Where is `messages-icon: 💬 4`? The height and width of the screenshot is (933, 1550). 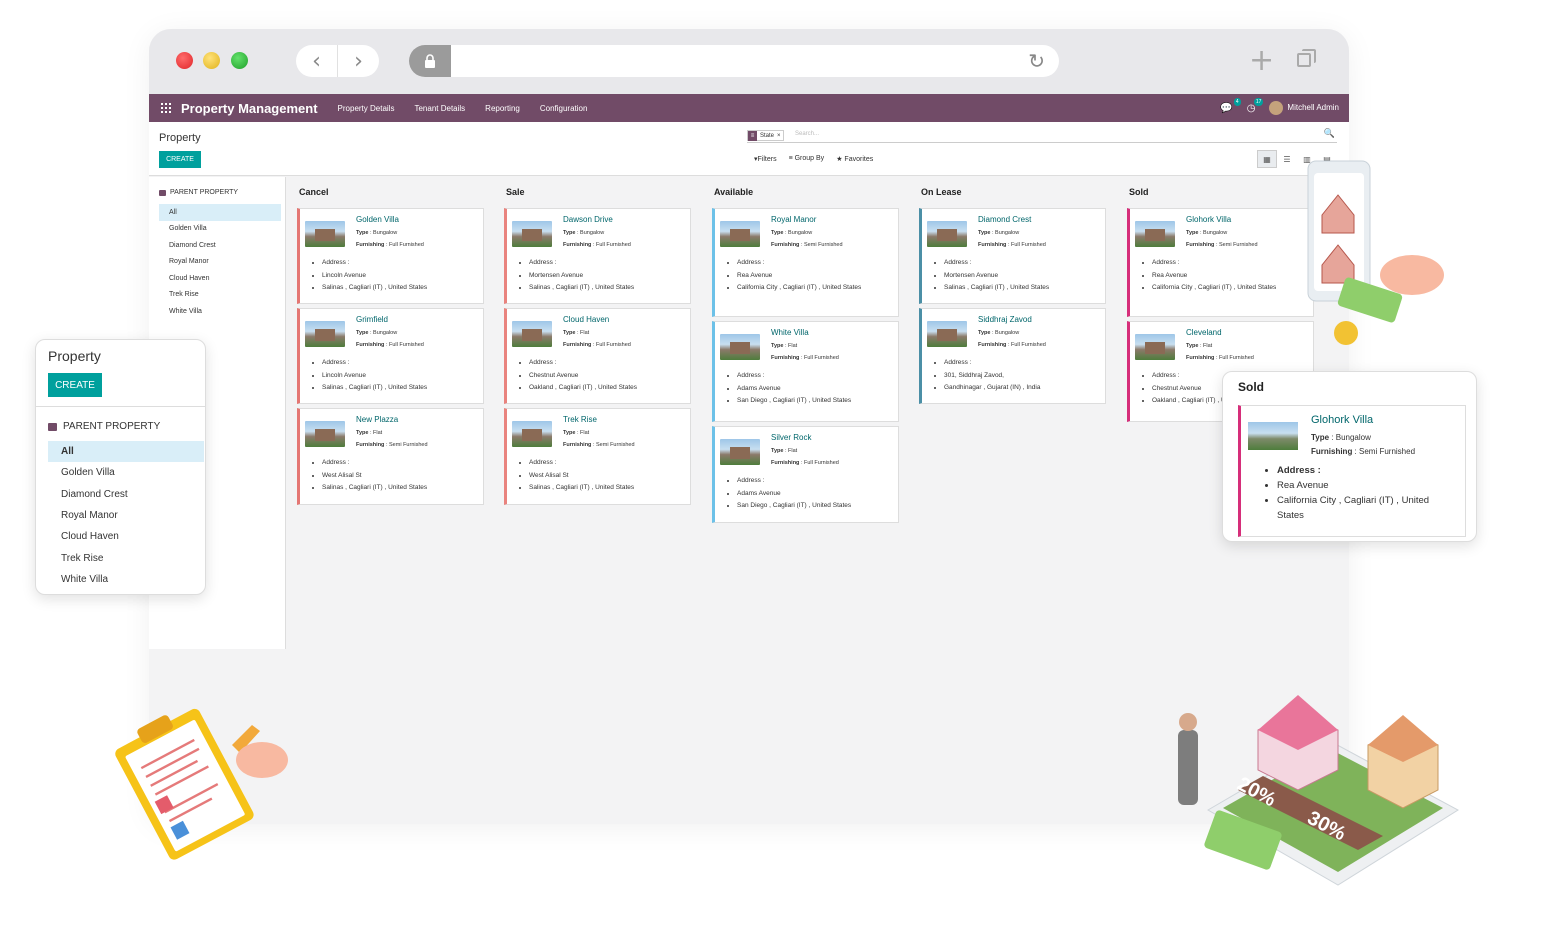 messages-icon: 💬 4 is located at coordinates (1230, 105).